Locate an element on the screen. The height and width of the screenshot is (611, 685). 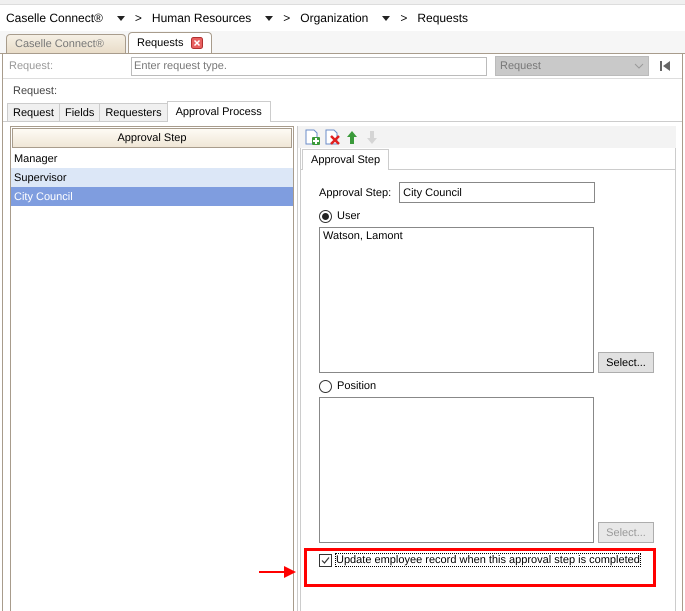
tab: Fields is located at coordinates (79, 112).